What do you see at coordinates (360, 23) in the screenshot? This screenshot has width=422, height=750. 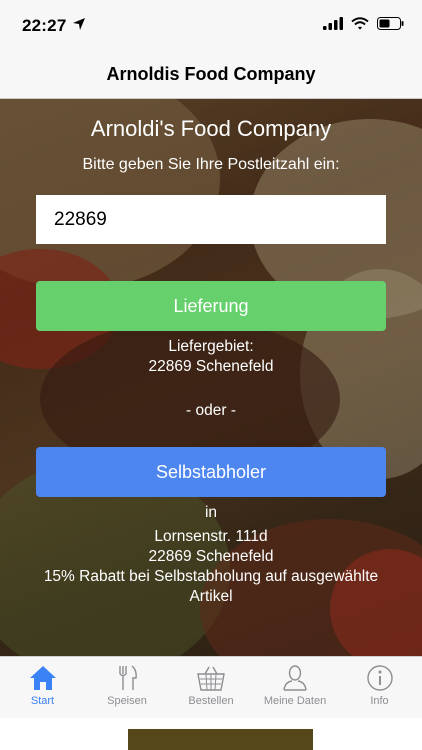 I see `wifi-icon` at bounding box center [360, 23].